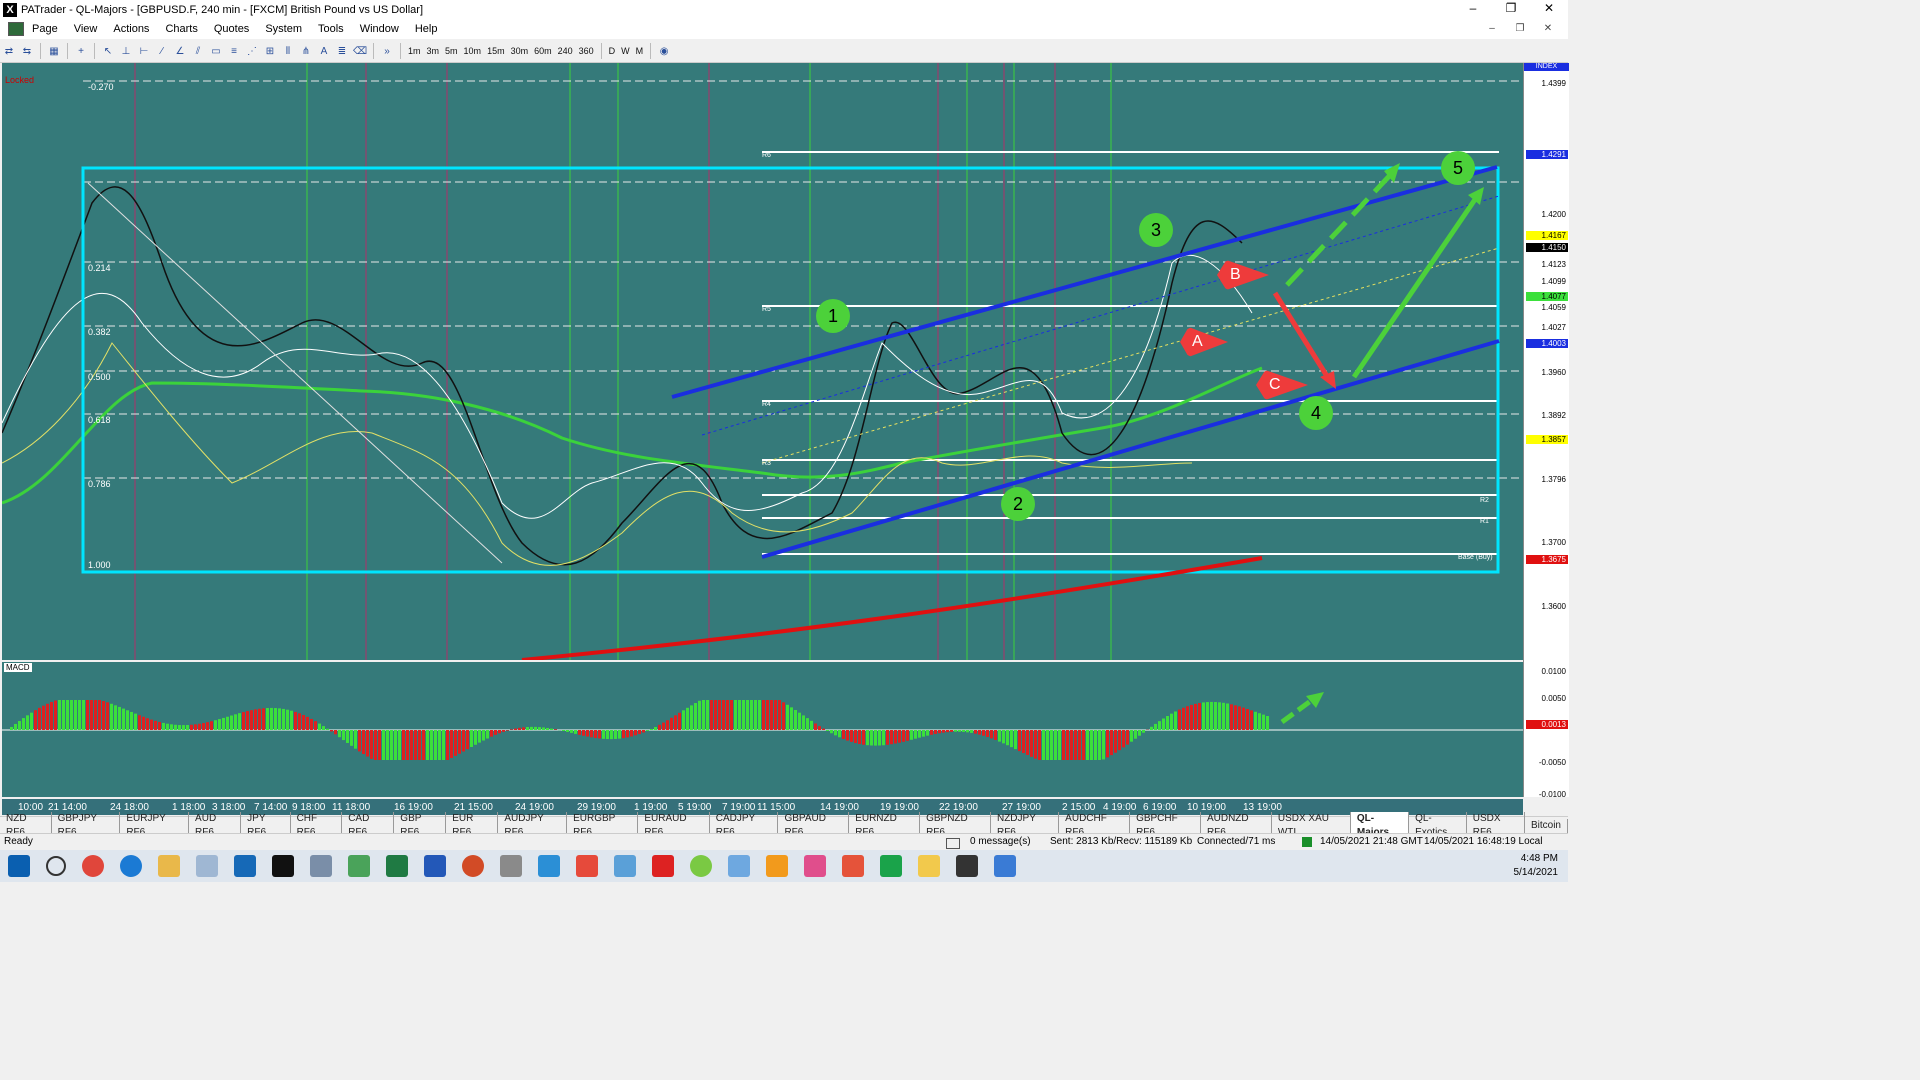 The width and height of the screenshot is (1920, 1080). Describe the element at coordinates (640, 51) in the screenshot. I see `timeframe-monthly: M` at that location.